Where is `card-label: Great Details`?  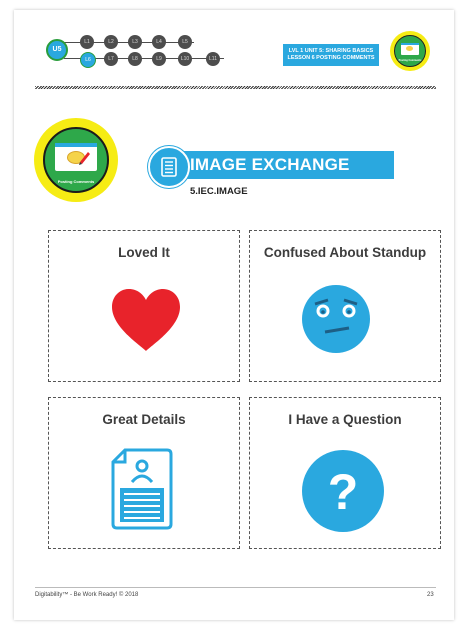
card-label: Great Details is located at coordinates (144, 419).